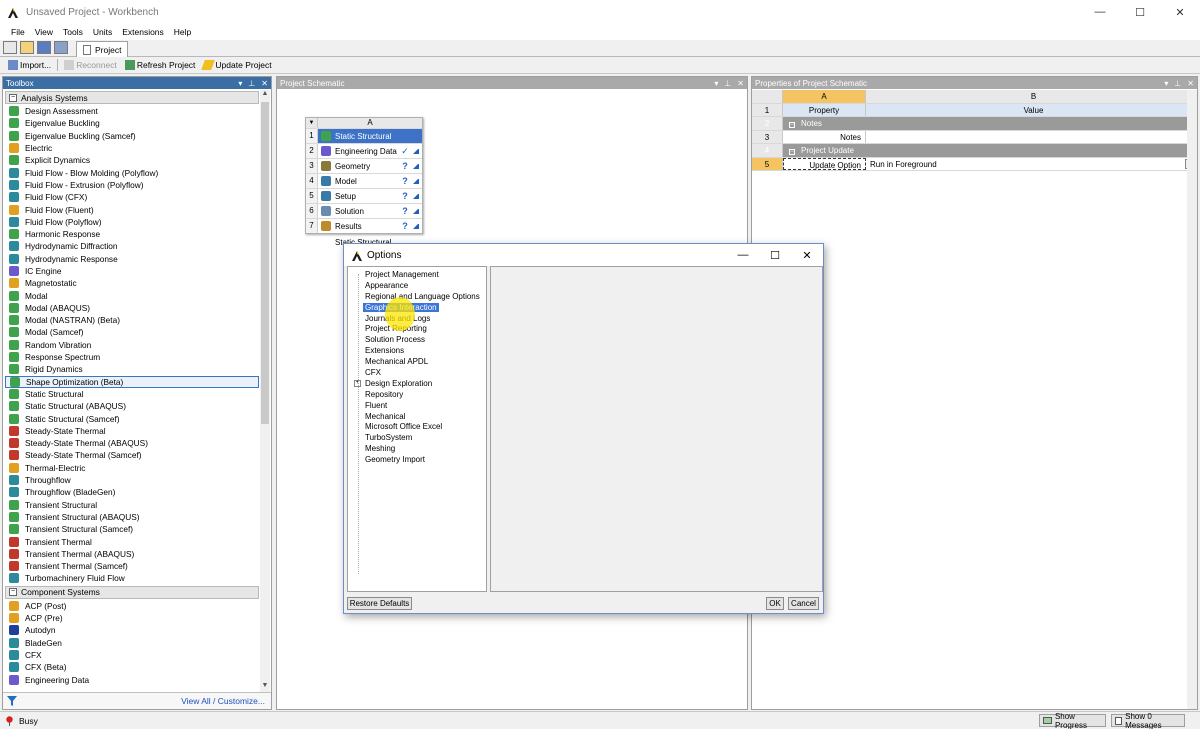  What do you see at coordinates (132, 271) in the screenshot?
I see `toolbox-item: IC Engine` at bounding box center [132, 271].